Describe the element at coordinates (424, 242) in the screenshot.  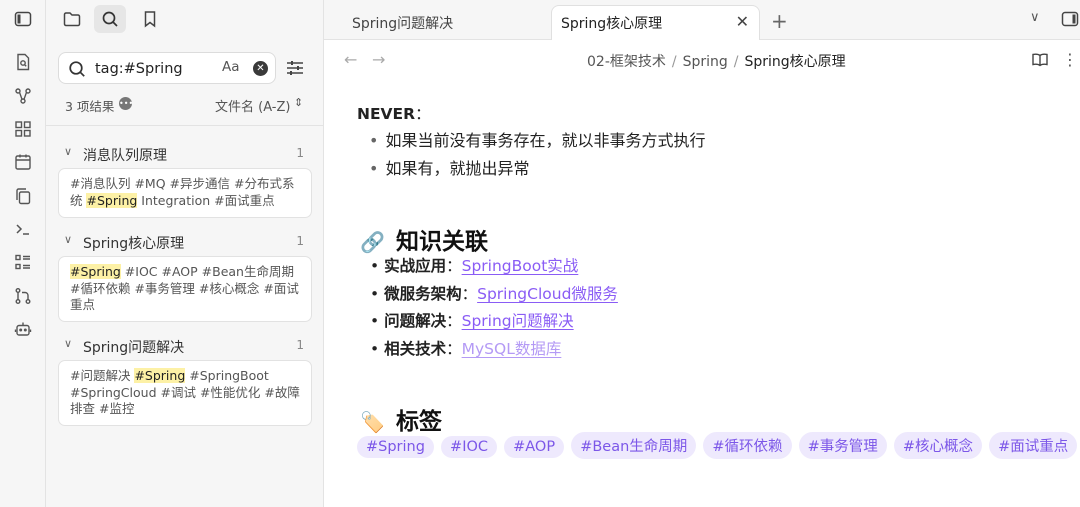
I see `heading-knowledge: 🔗 知识关联` at that location.